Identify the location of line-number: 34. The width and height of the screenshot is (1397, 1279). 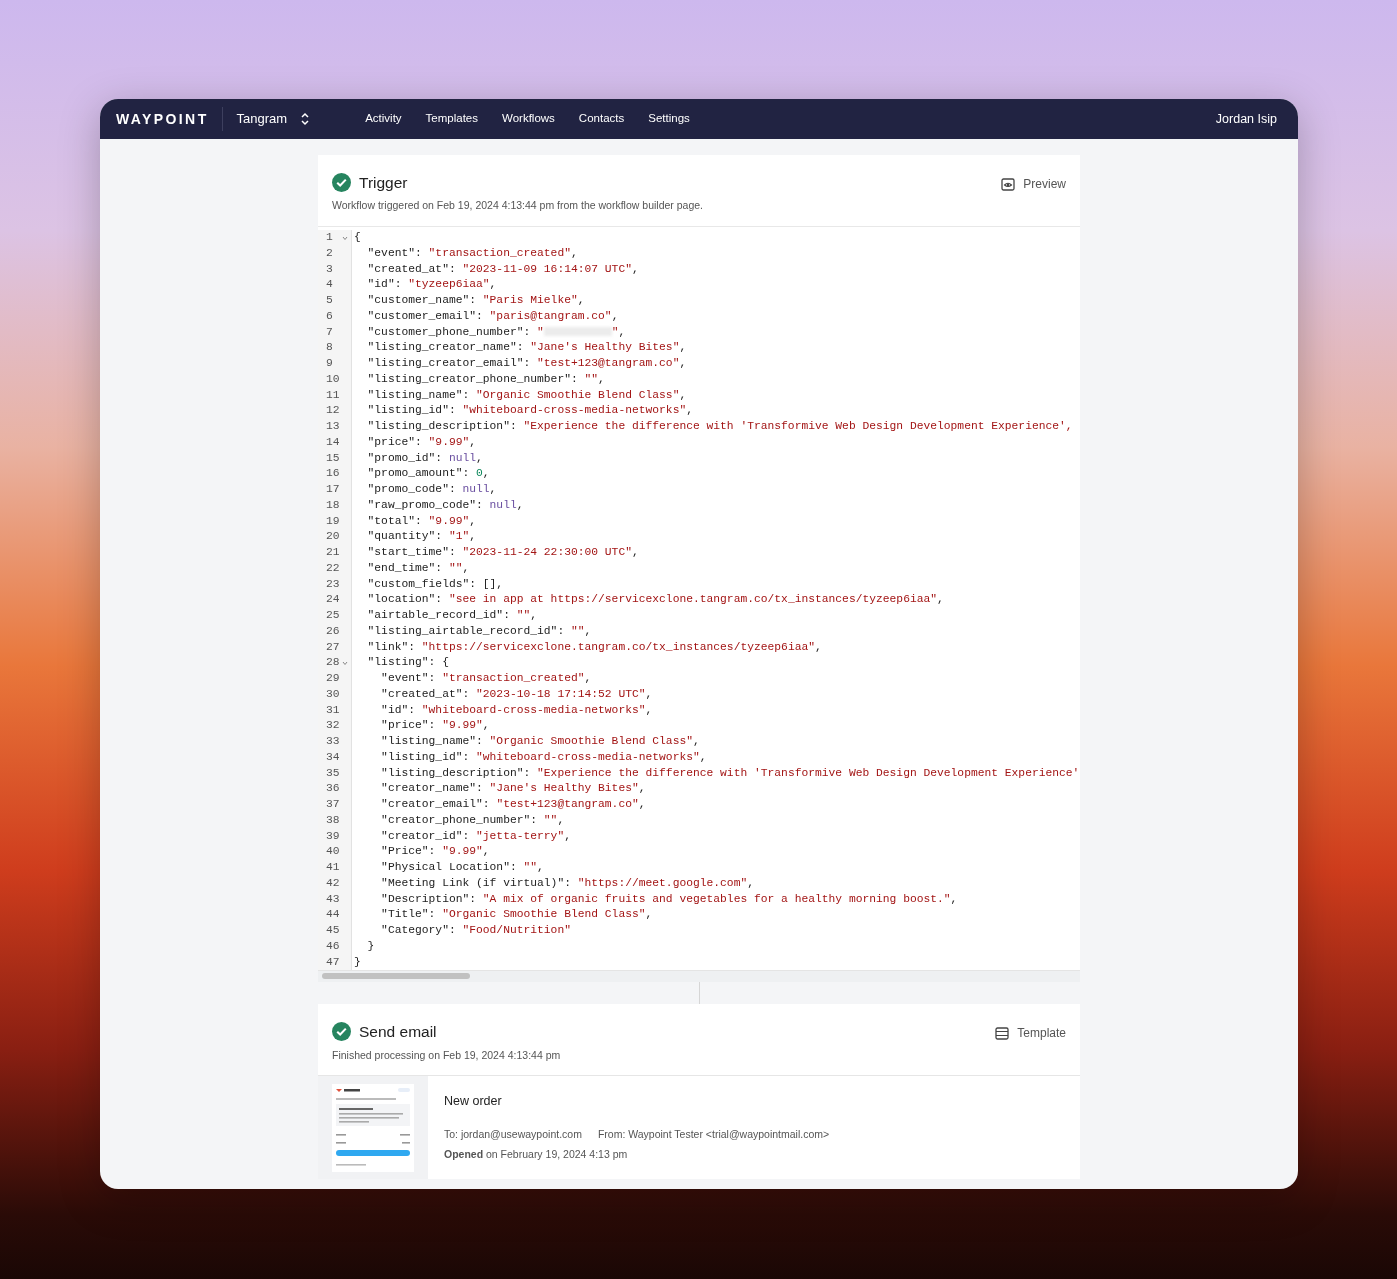
(333, 757).